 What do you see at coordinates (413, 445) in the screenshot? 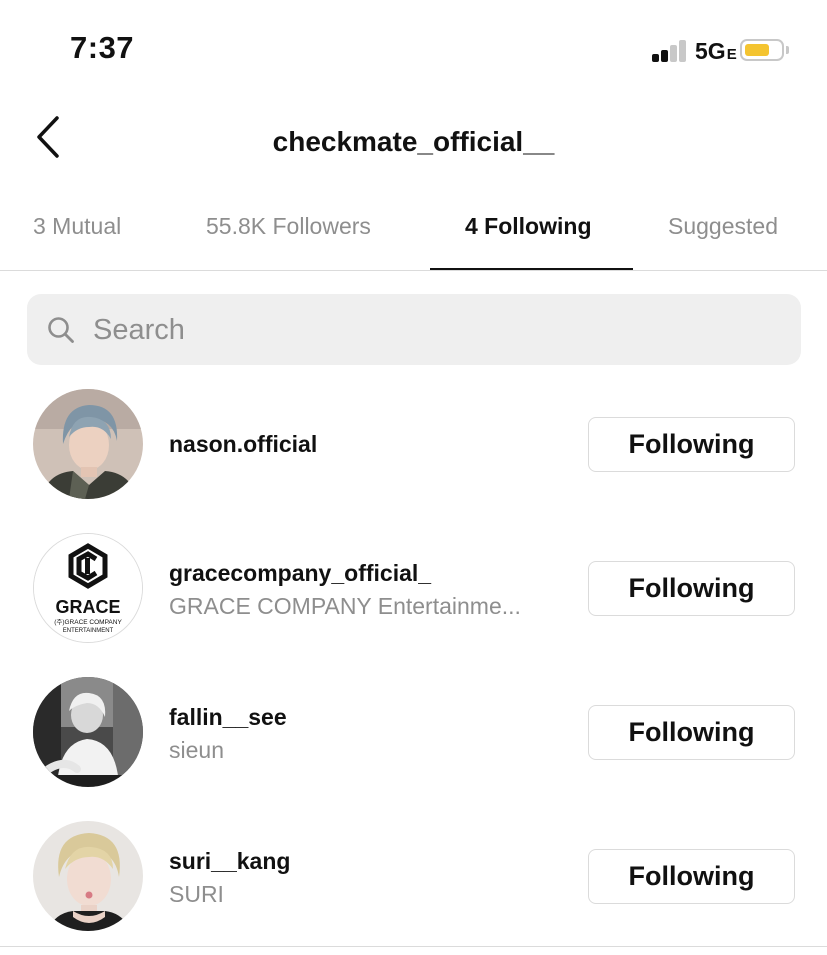
I see `list-item: nason.official Following` at bounding box center [413, 445].